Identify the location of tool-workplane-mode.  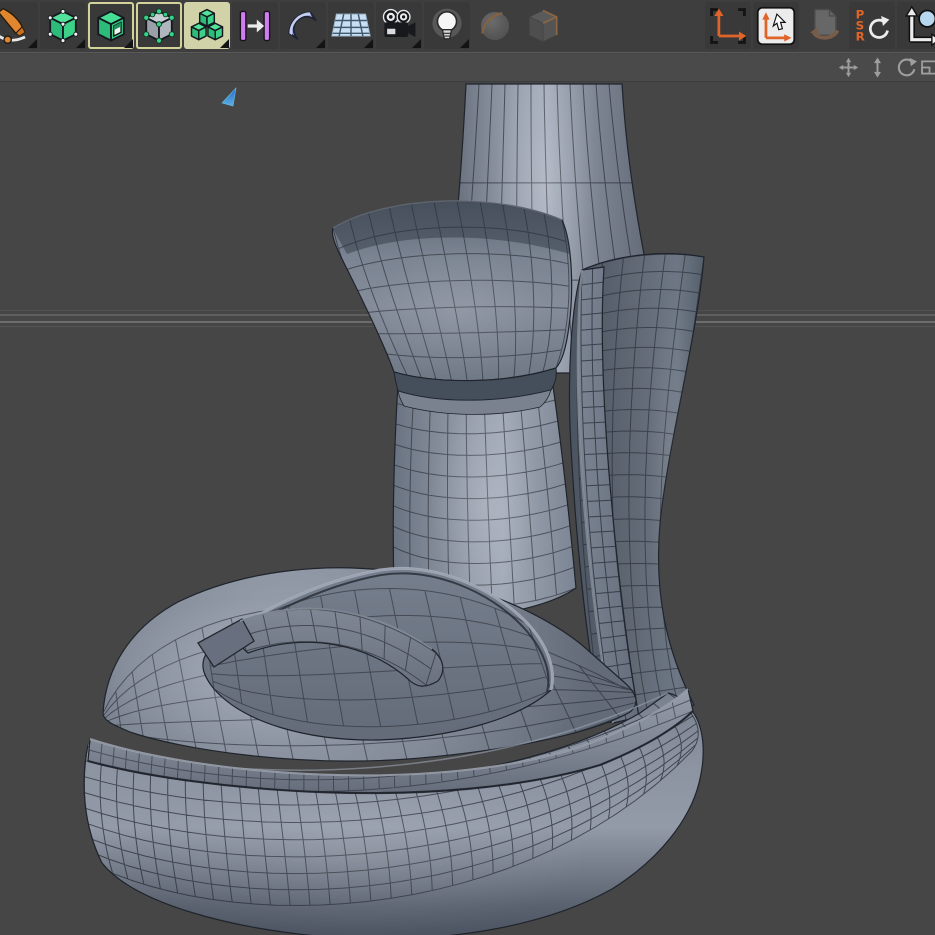
(351, 25).